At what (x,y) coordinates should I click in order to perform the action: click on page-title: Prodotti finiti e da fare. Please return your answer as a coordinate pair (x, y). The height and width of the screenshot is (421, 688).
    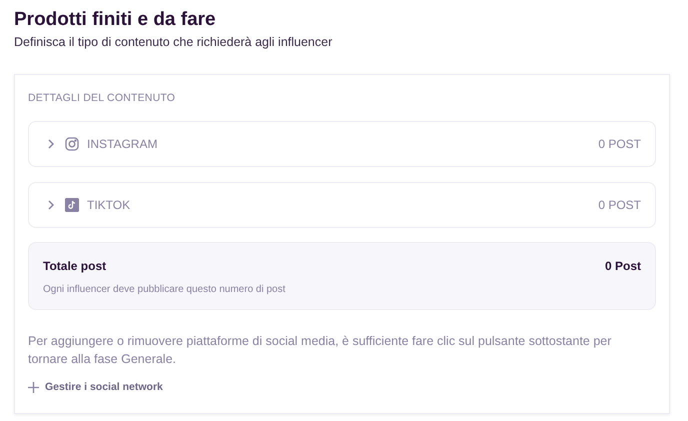
    Looking at the image, I should click on (115, 20).